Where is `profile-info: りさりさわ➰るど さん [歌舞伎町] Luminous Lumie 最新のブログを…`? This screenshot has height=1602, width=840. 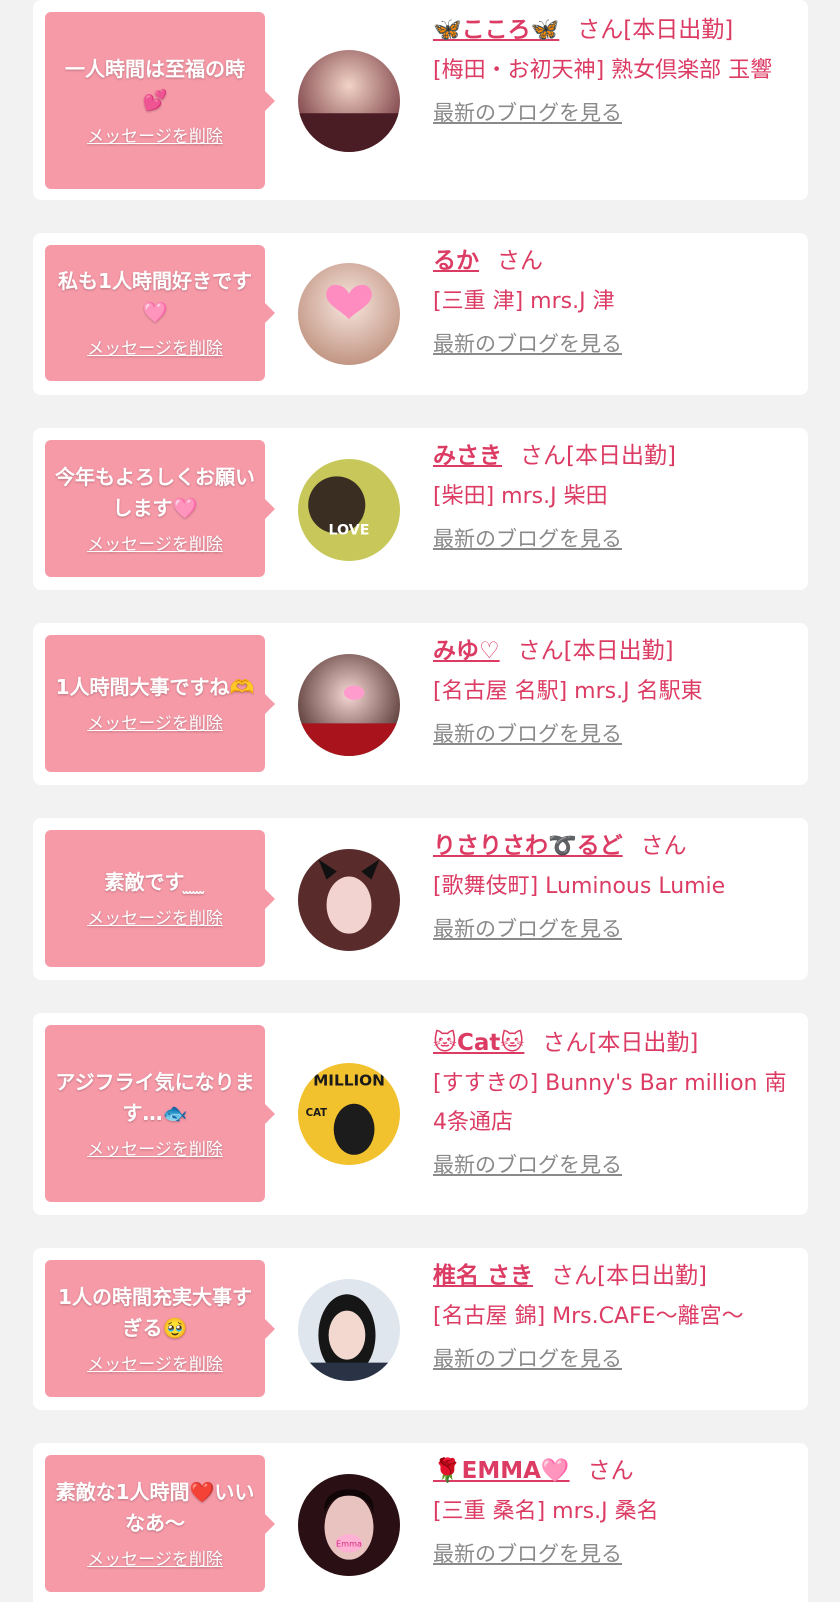 profile-info: りさりさわ➰るど さん [歌舞伎町] Luminous Lumie 最新のブログを… is located at coordinates (613, 887).